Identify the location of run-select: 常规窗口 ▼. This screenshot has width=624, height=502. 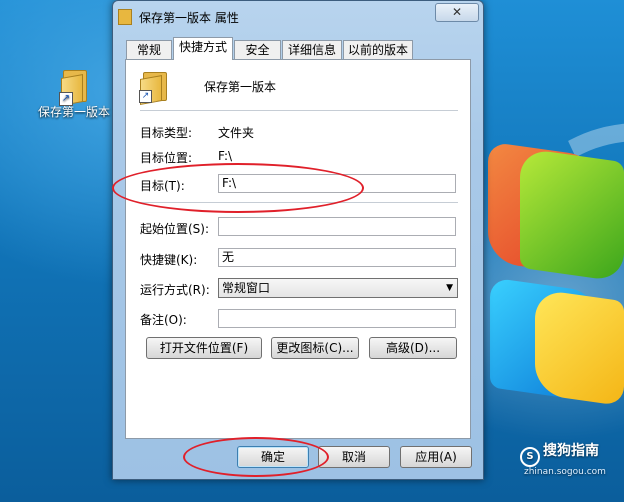
(338, 288).